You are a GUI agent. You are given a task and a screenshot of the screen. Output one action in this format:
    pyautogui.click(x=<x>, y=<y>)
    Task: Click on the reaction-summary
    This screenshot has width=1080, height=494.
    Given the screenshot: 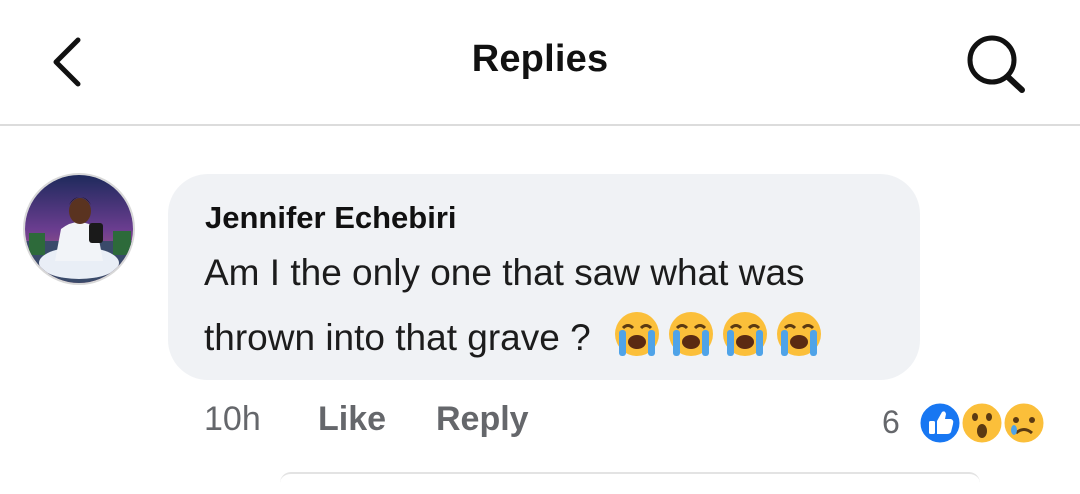 What is the action you would take?
    pyautogui.click(x=980, y=423)
    